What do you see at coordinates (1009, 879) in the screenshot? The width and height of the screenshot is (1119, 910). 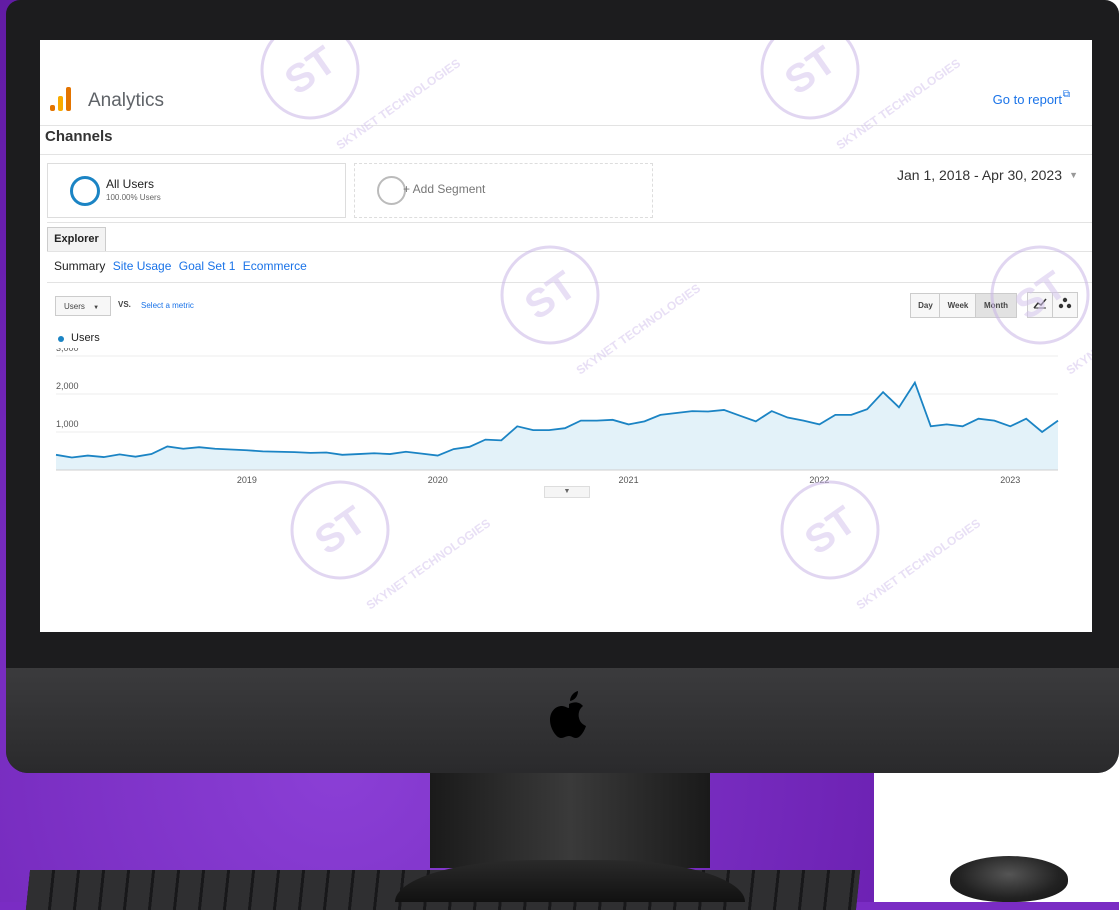 I see `mouse` at bounding box center [1009, 879].